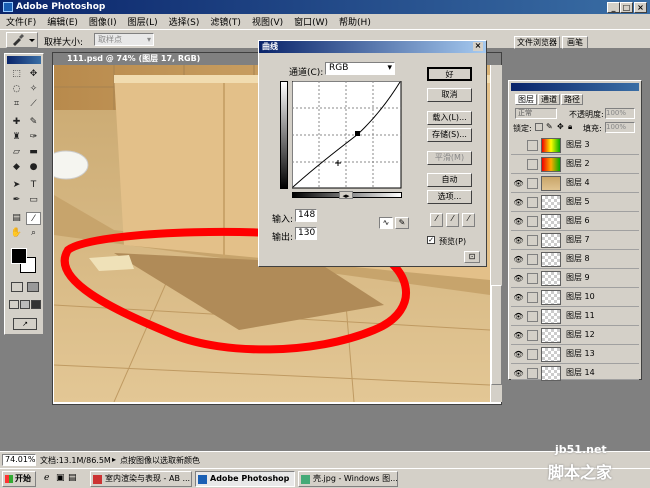  I want to click on blend-mode-select: 正常, so click(536, 113).